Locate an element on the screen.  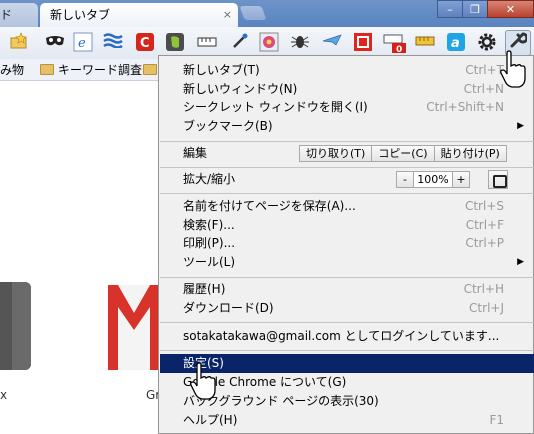
counter-badge-icon: 0 is located at coordinates (395, 43).